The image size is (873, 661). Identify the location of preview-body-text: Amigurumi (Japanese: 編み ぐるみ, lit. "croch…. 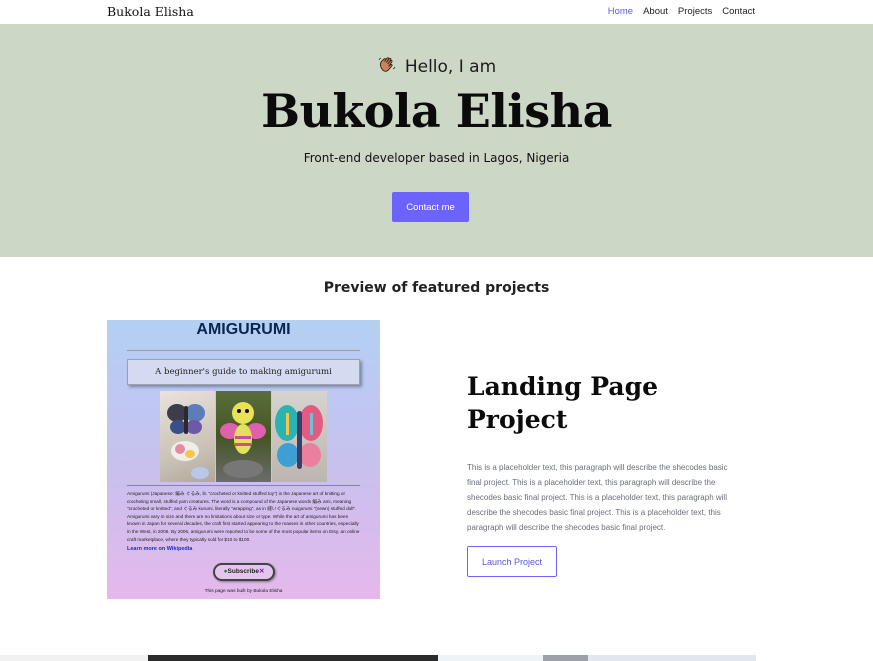
(243, 516).